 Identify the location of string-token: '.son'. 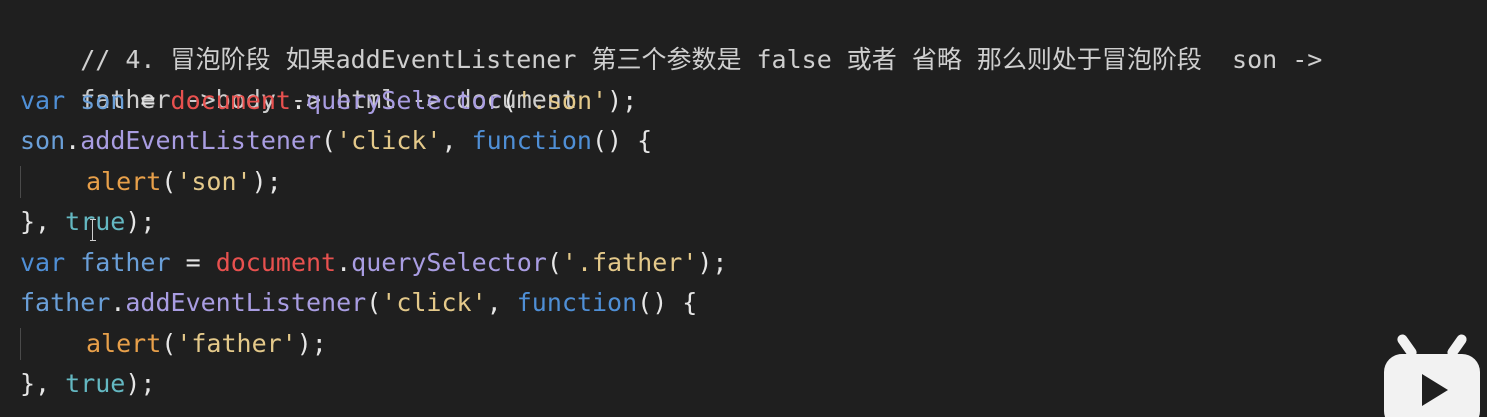
(562, 100).